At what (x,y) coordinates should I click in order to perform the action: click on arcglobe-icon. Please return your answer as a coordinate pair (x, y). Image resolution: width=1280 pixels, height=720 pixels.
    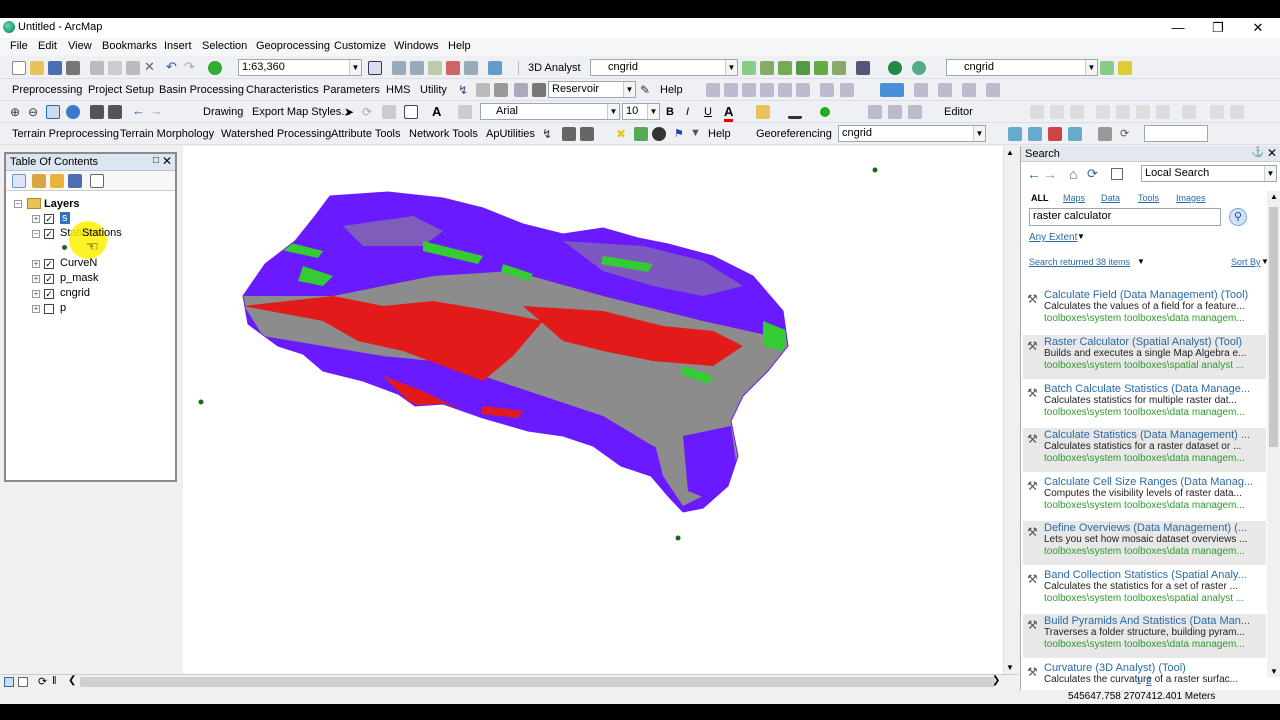
    Looking at the image, I should click on (919, 68).